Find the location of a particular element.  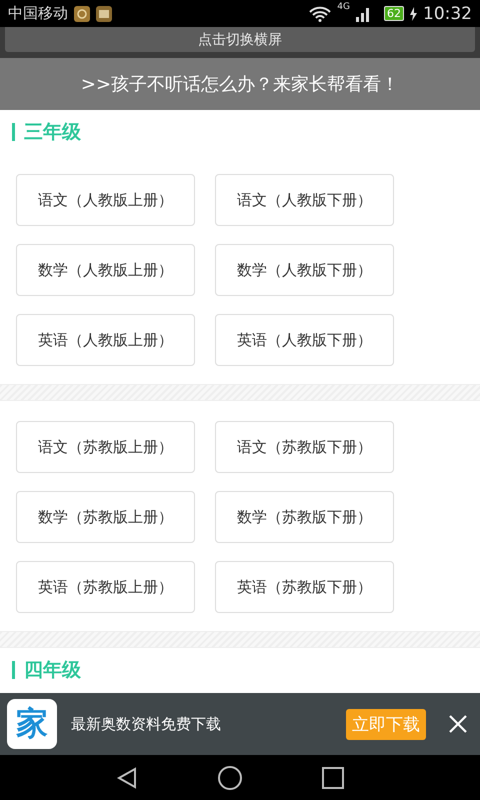

textbook-button: 语文（人教版下册） is located at coordinates (304, 200).